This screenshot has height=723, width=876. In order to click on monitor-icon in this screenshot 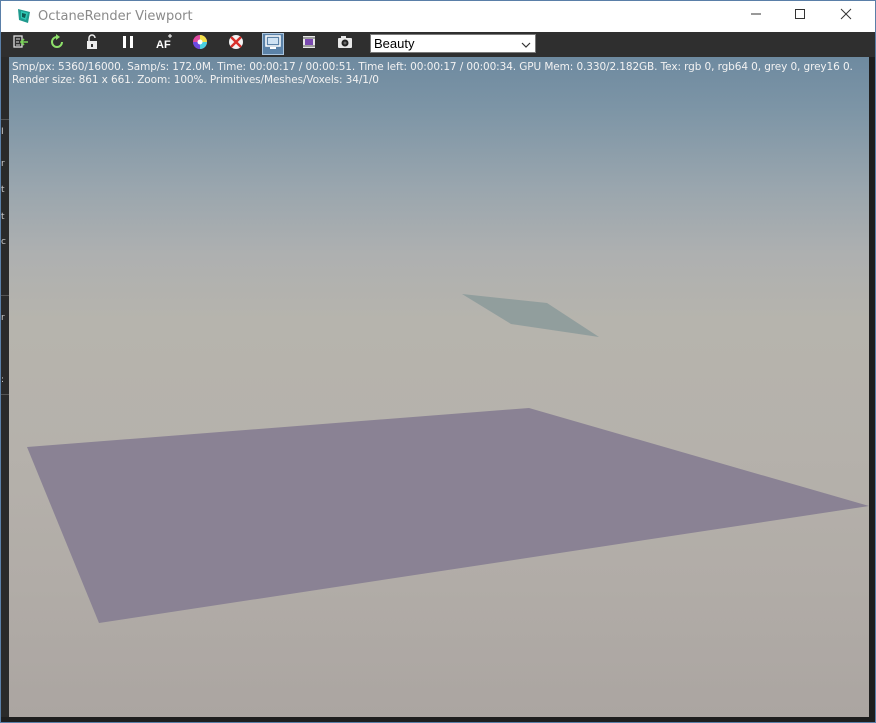, I will do `click(273, 44)`.